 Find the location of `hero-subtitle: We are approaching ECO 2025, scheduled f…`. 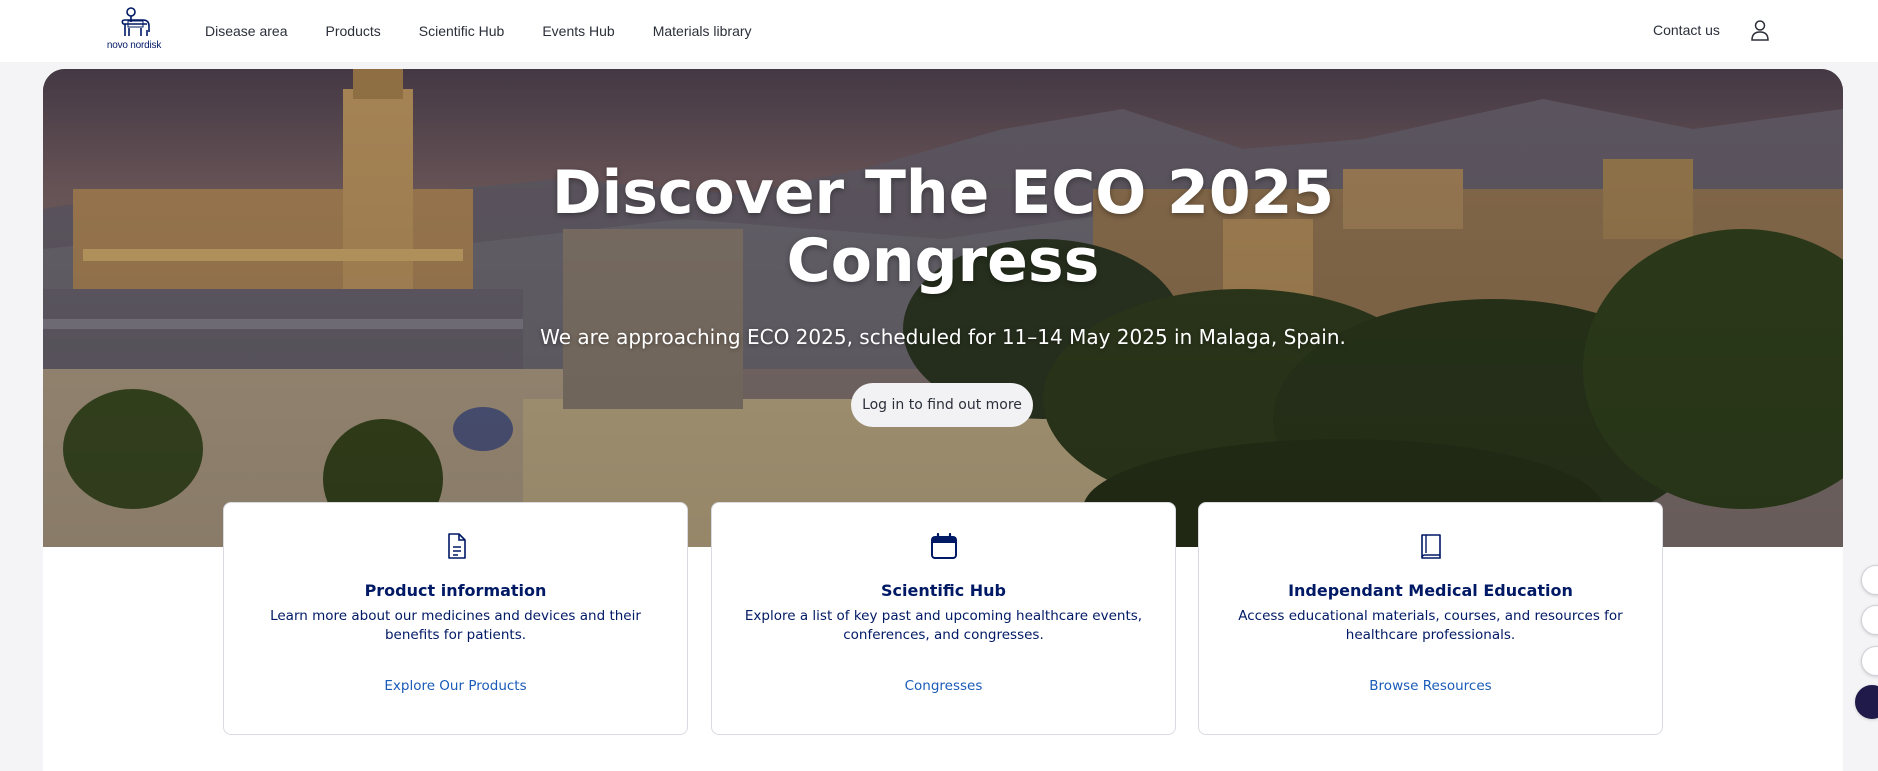

hero-subtitle: We are approaching ECO 2025, scheduled f… is located at coordinates (943, 337).